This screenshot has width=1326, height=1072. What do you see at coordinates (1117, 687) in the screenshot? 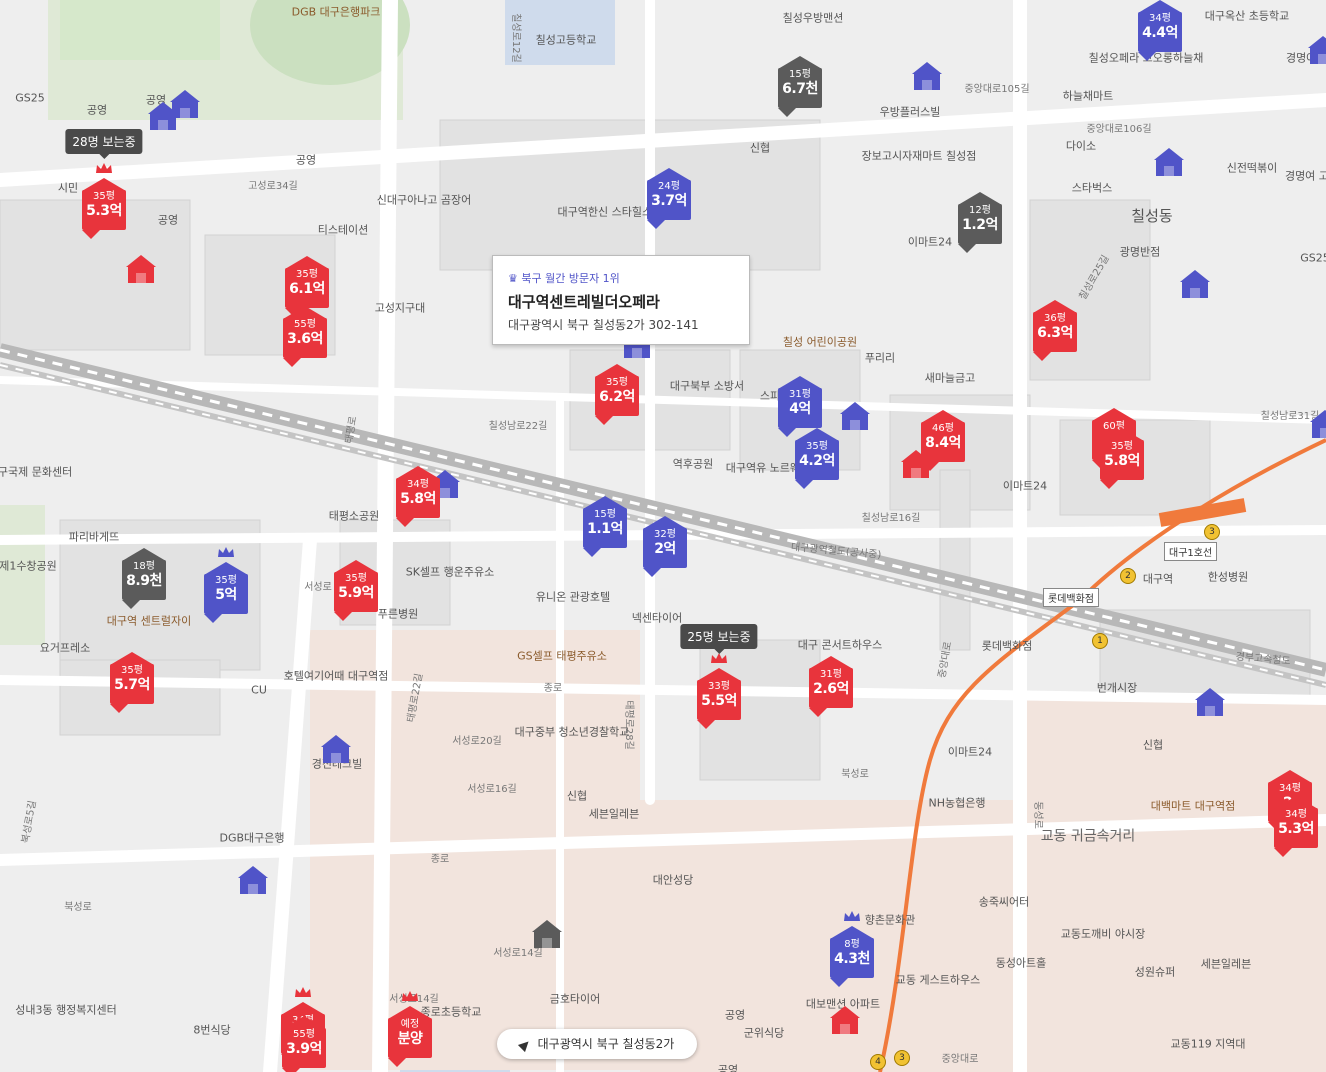
I see `place-label: 번개시장` at bounding box center [1117, 687].